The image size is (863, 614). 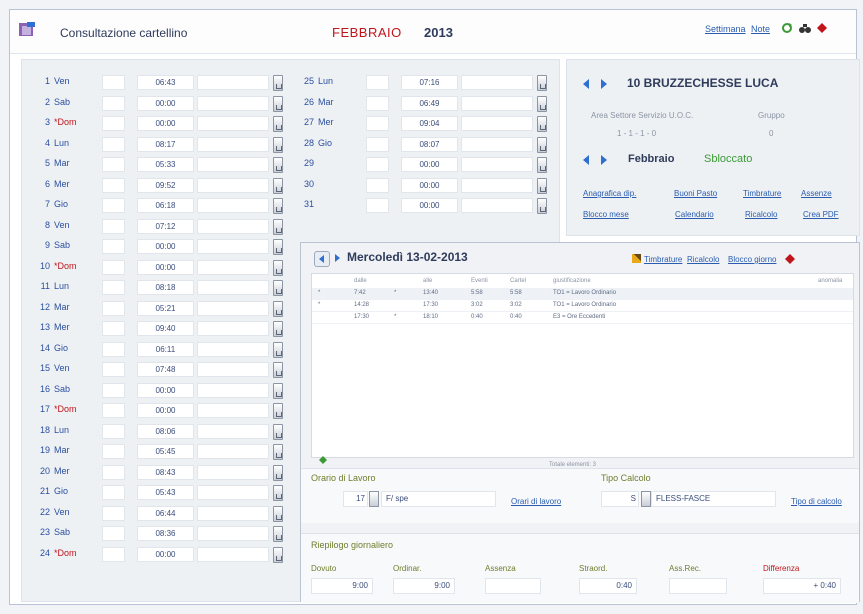 I want to click on month-lock-link: Blocco mese, so click(x=606, y=214).